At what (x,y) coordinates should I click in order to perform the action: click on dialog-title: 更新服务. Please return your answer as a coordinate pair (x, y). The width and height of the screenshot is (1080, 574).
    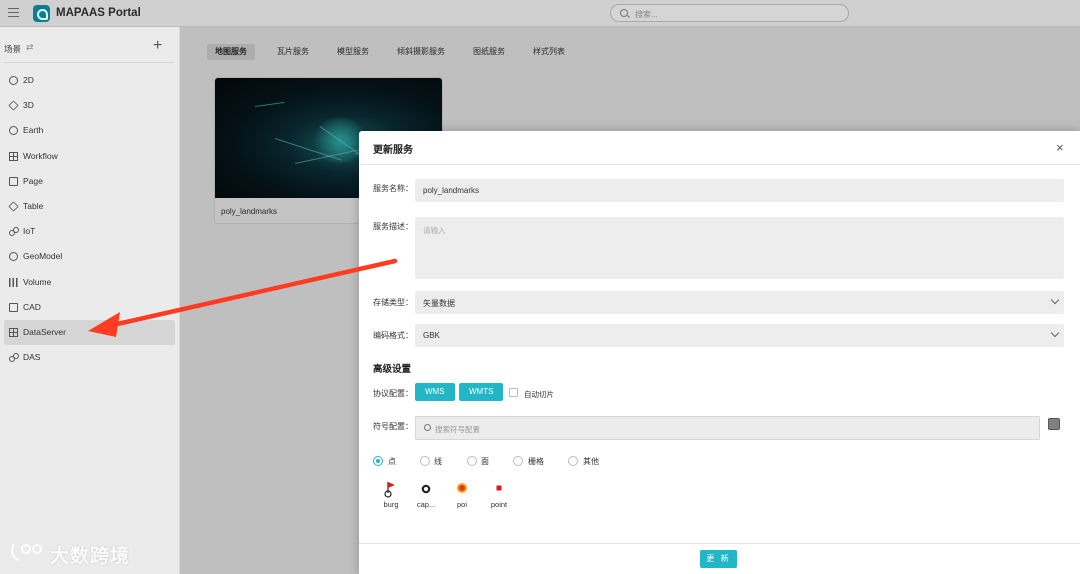
    Looking at the image, I should click on (393, 150).